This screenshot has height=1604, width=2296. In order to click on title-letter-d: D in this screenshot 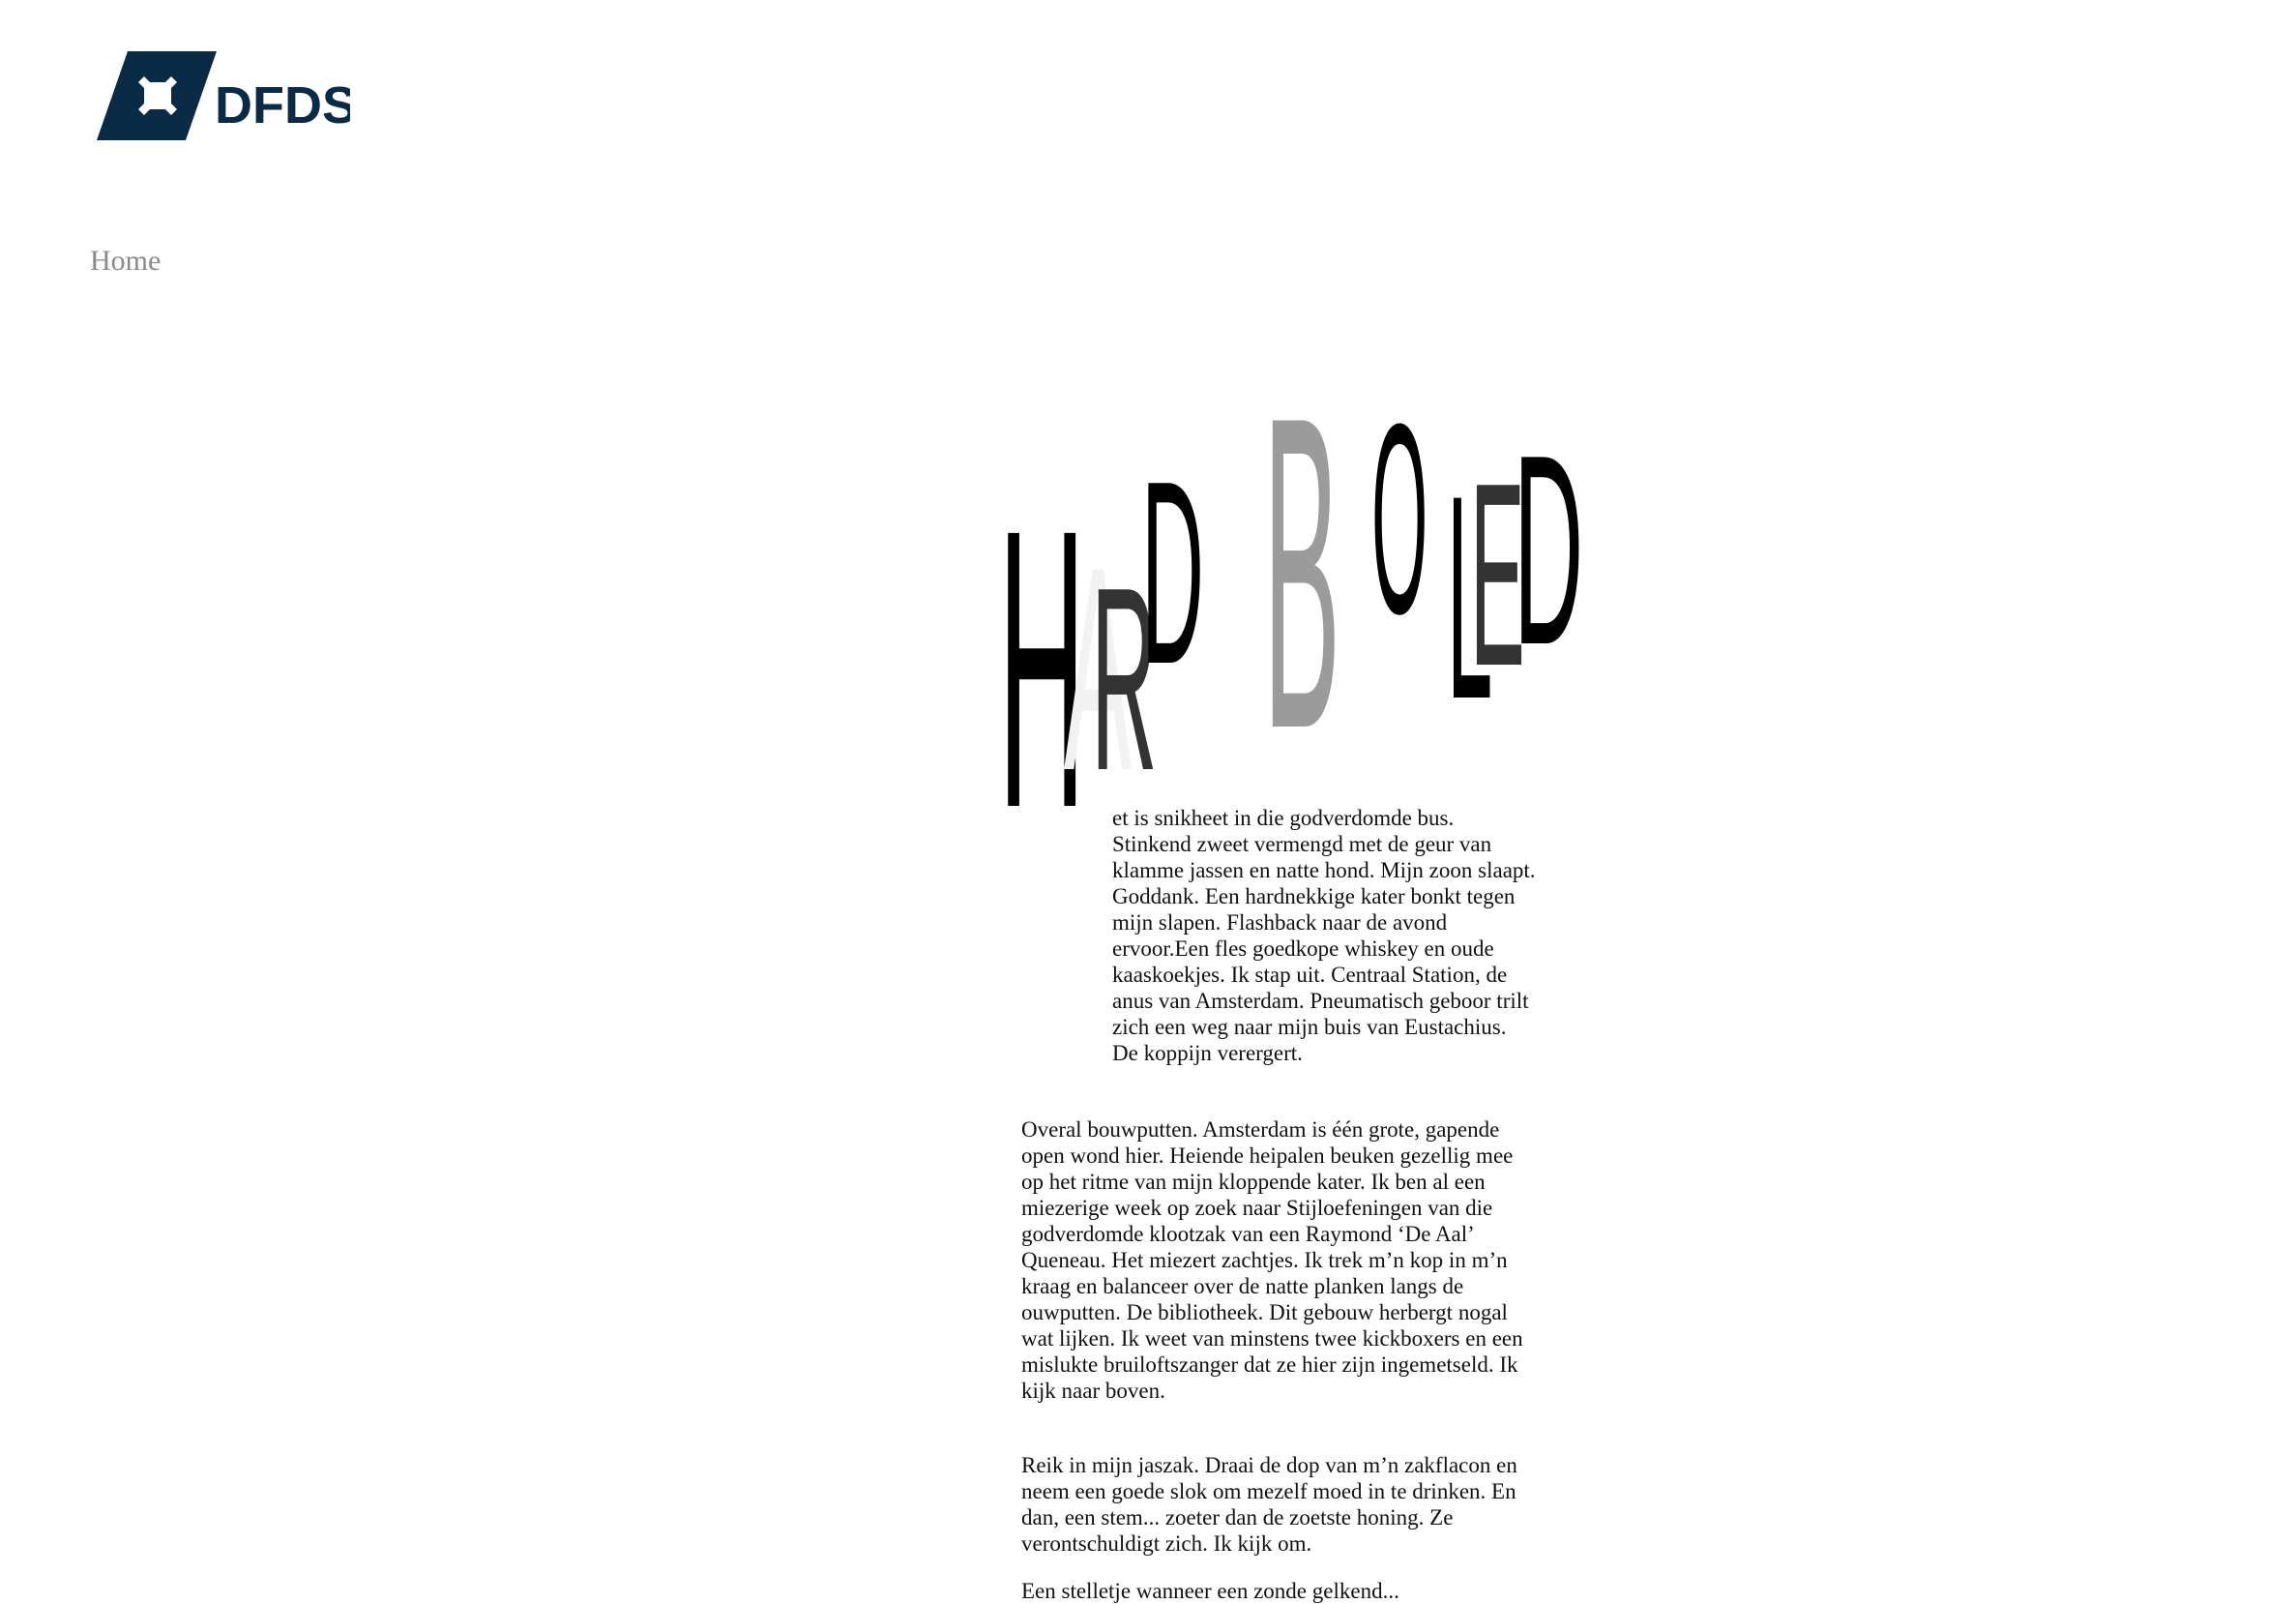, I will do `click(1172, 573)`.